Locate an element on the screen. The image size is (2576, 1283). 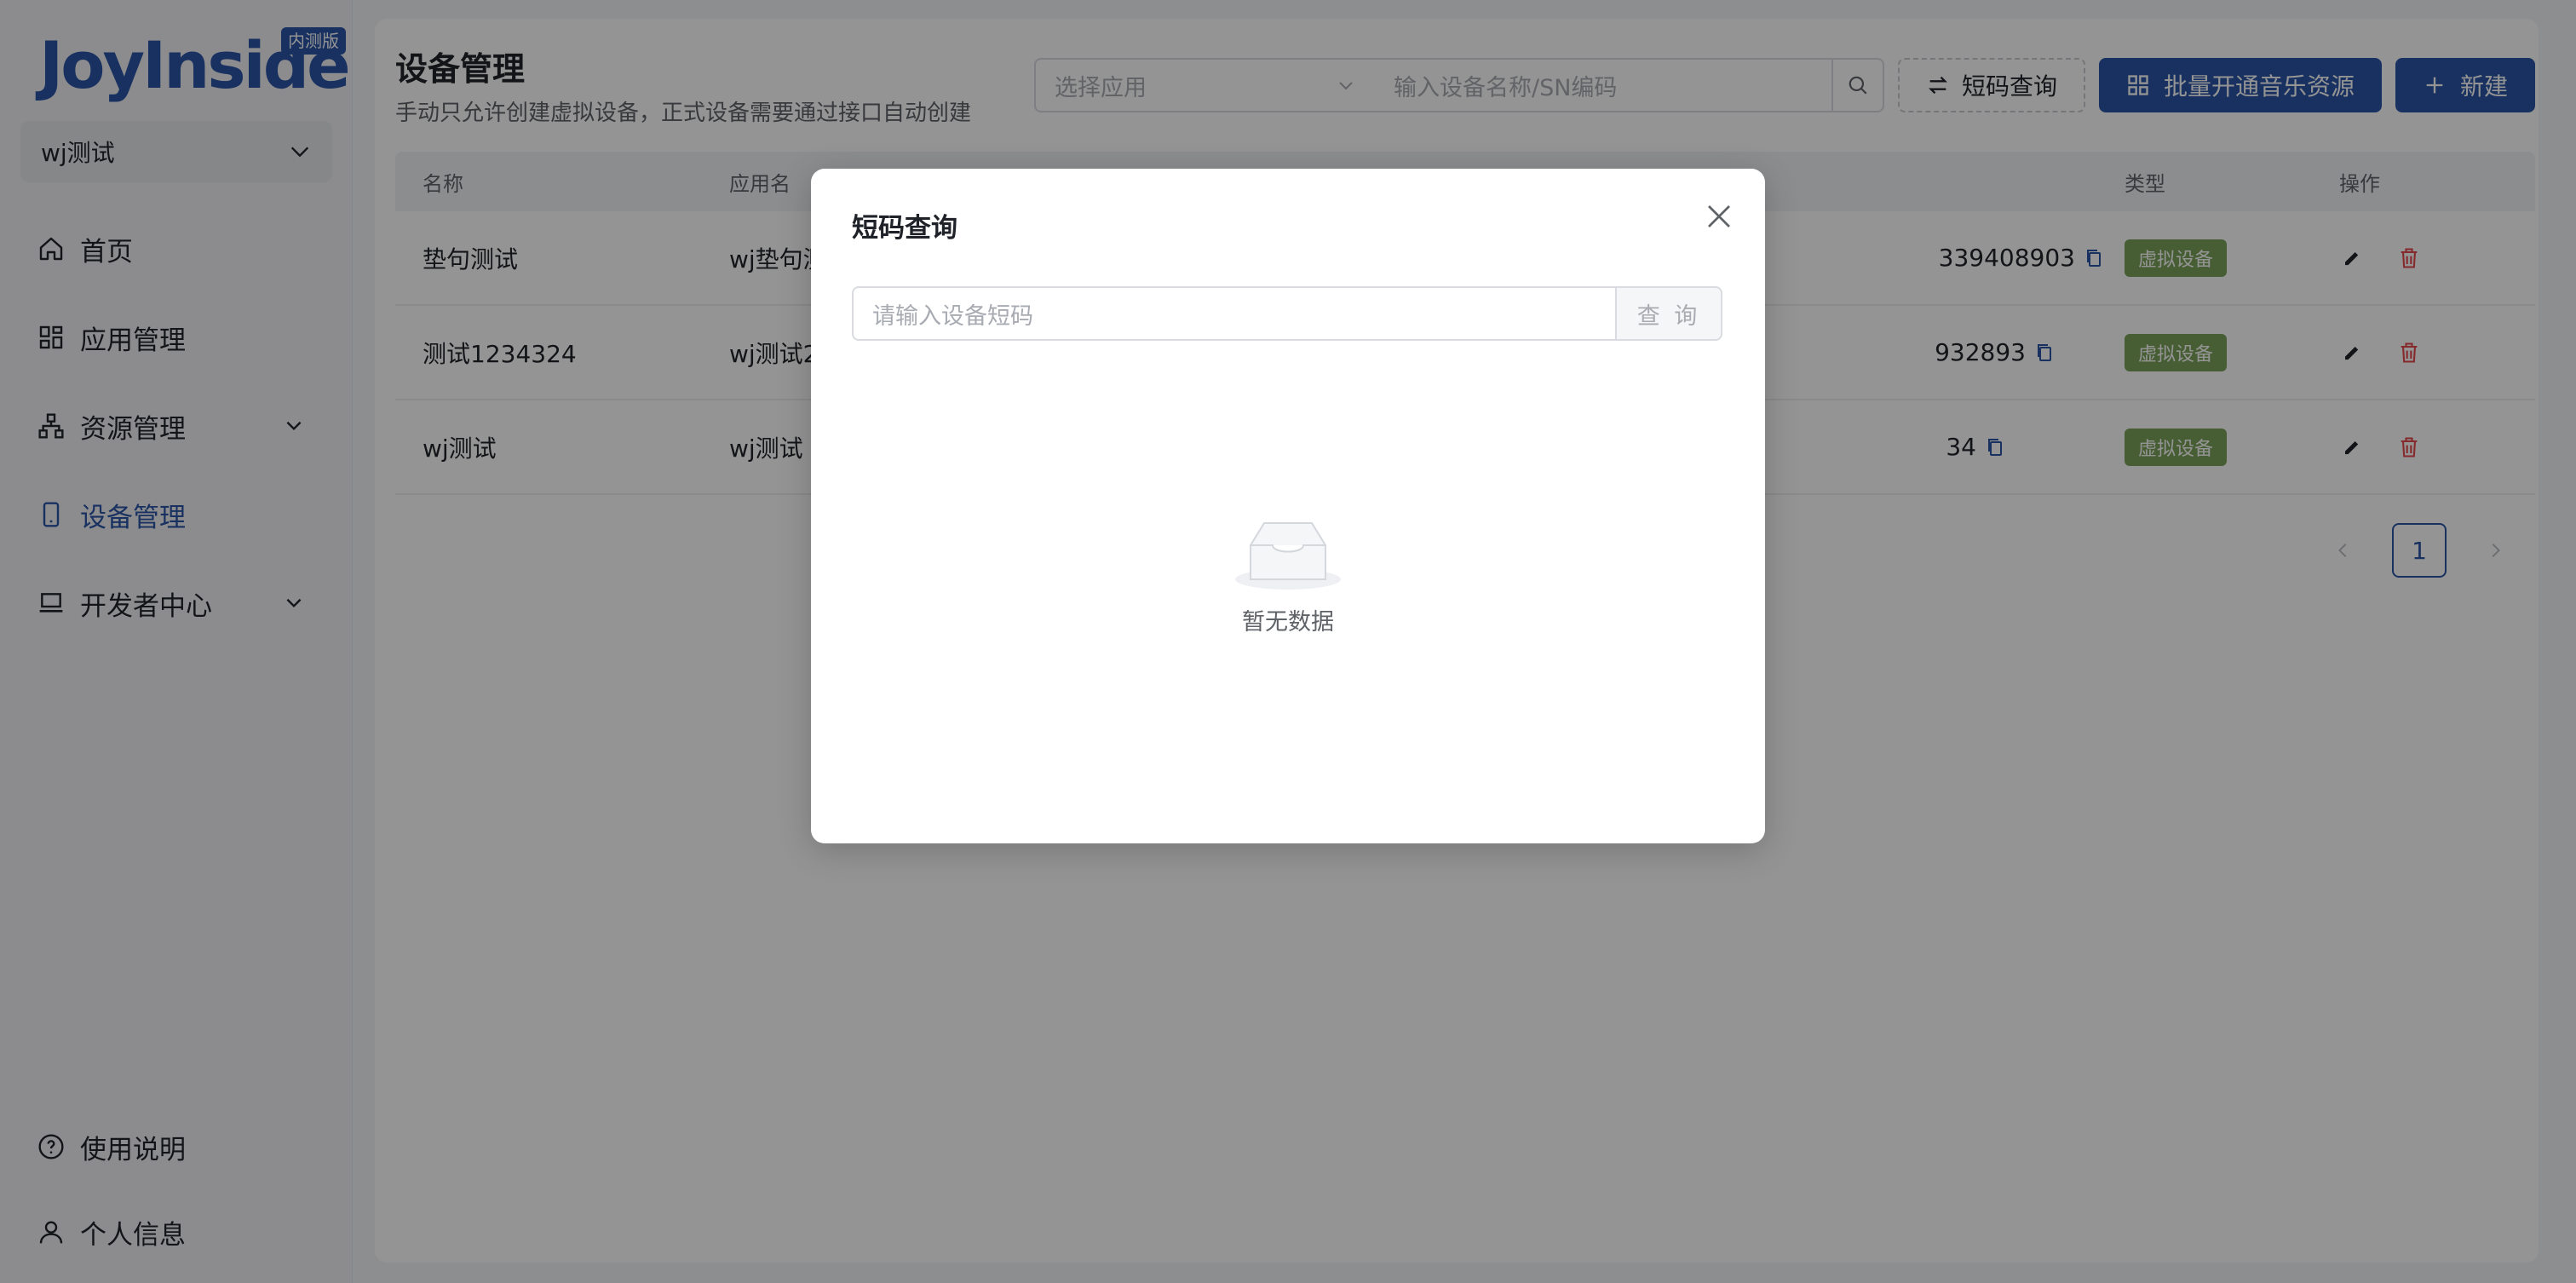
empty-state-text: 暂无数据 is located at coordinates (1288, 622).